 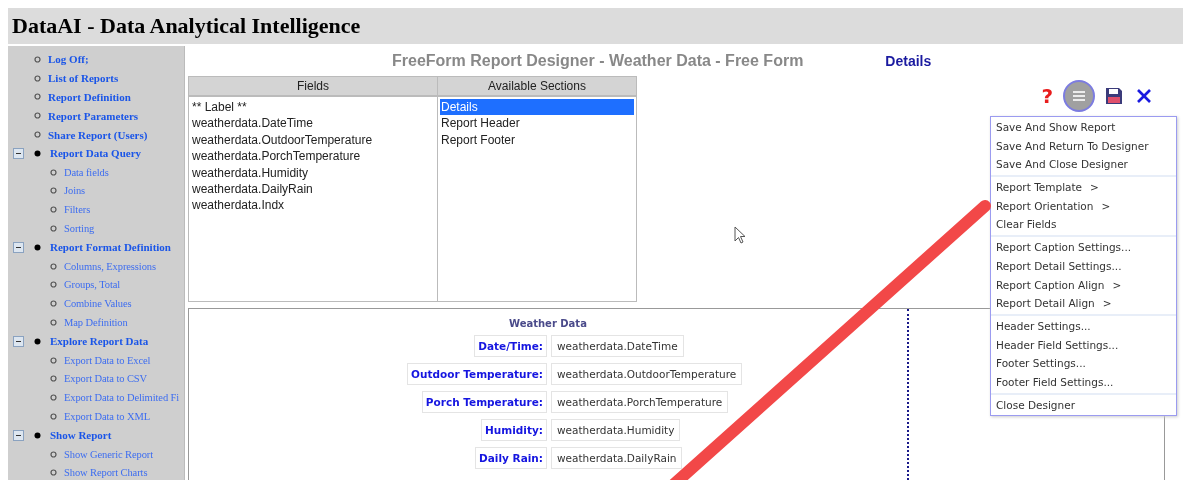 What do you see at coordinates (1047, 96) in the screenshot?
I see `help-button: ?` at bounding box center [1047, 96].